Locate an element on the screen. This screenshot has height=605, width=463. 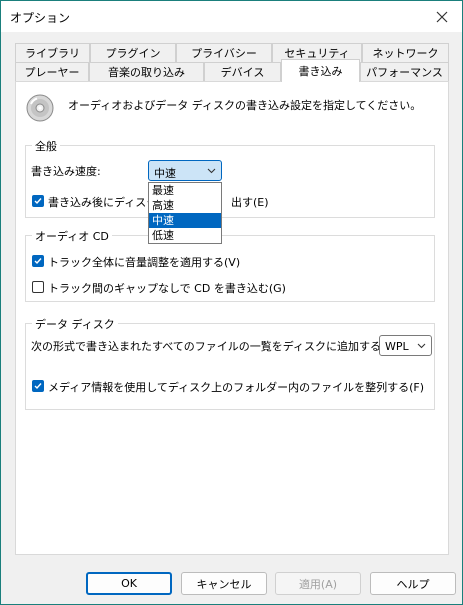
burn-speed-select: 中速 is located at coordinates (185, 170).